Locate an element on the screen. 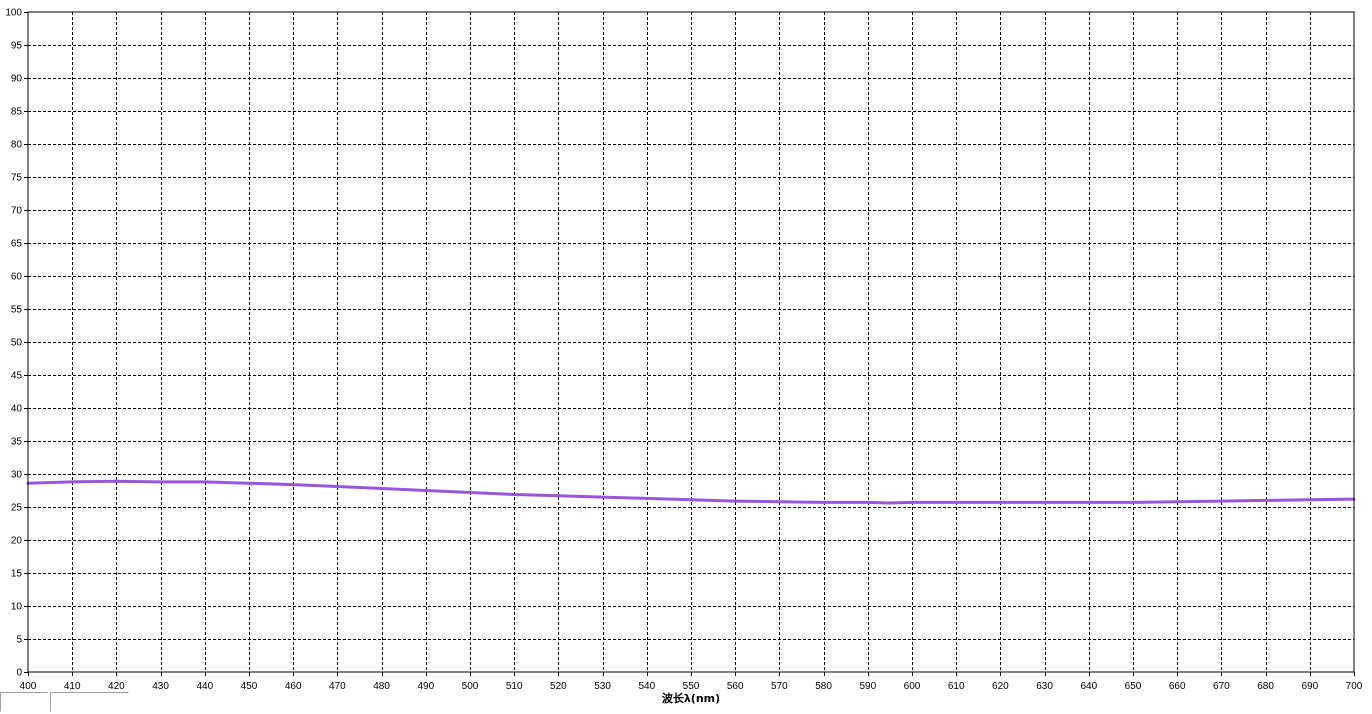 The width and height of the screenshot is (1372, 714). y-tick-label: 20 is located at coordinates (17, 541).